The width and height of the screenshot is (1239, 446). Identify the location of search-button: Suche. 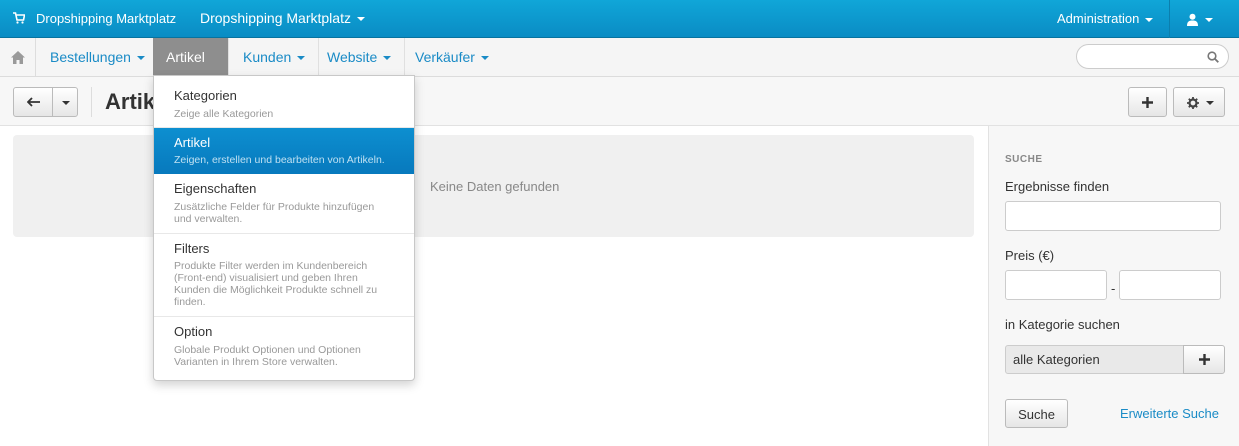
(1036, 413).